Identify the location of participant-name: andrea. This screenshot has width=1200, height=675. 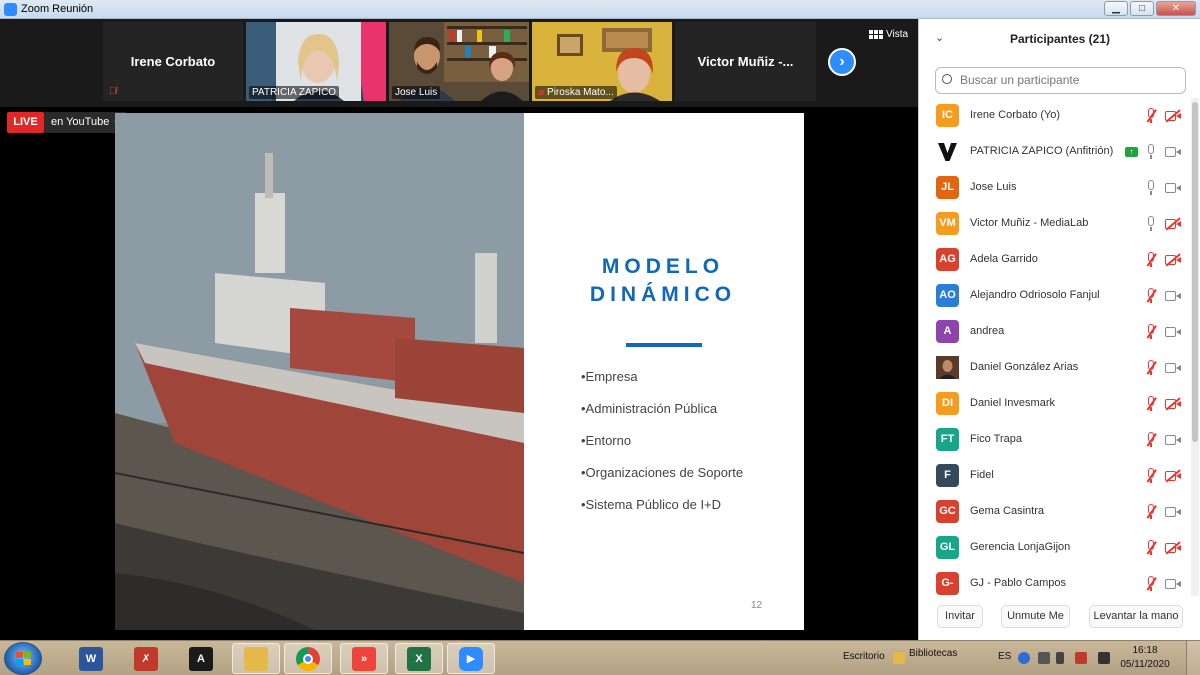
(987, 331).